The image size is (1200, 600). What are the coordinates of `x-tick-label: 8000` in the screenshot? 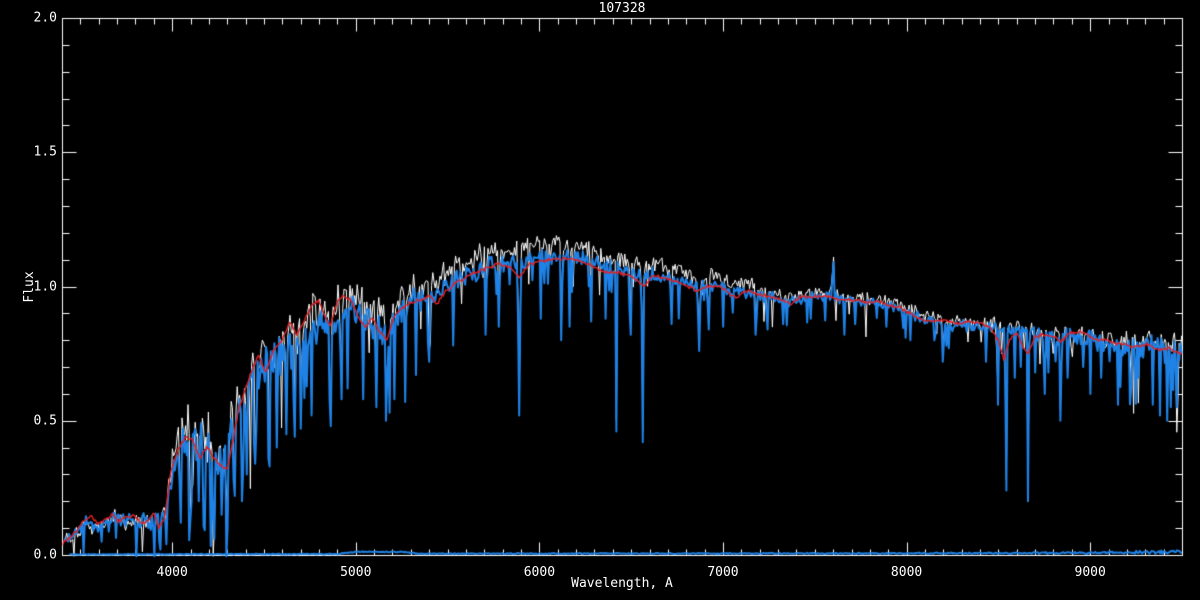 It's located at (906, 572).